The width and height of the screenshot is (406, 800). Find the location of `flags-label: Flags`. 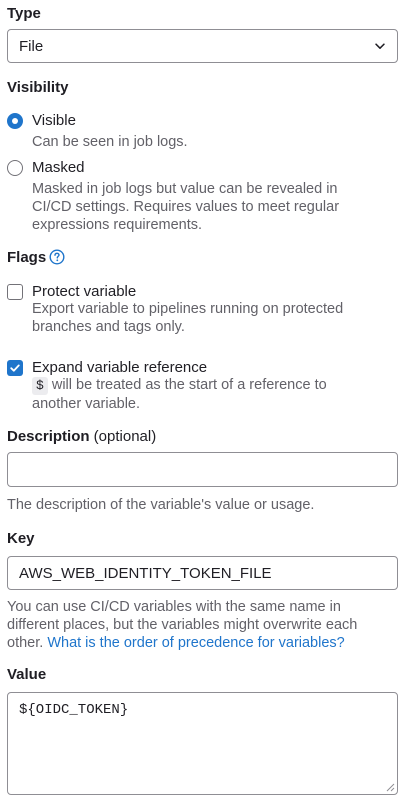

flags-label: Flags is located at coordinates (27, 257).